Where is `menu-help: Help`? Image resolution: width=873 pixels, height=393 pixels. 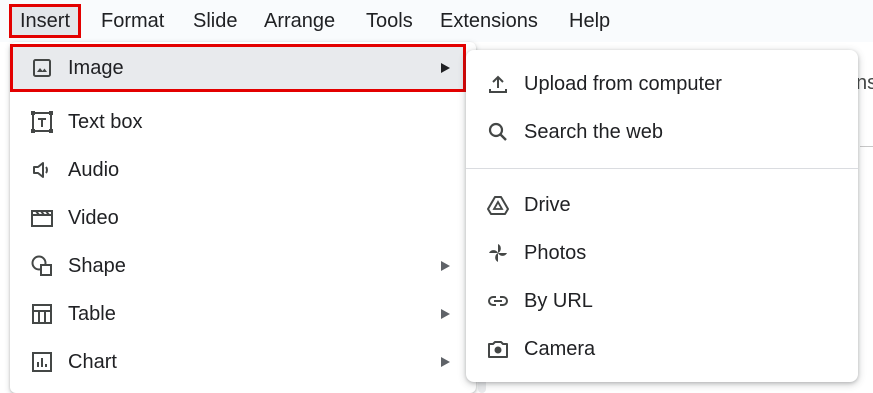 menu-help: Help is located at coordinates (589, 21).